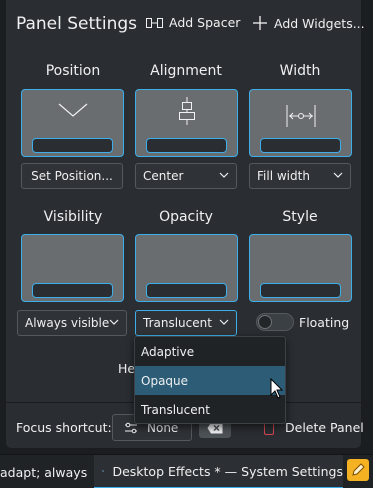  Describe the element at coordinates (76, 24) in the screenshot. I see `dialog-title: Panel Settings` at that location.